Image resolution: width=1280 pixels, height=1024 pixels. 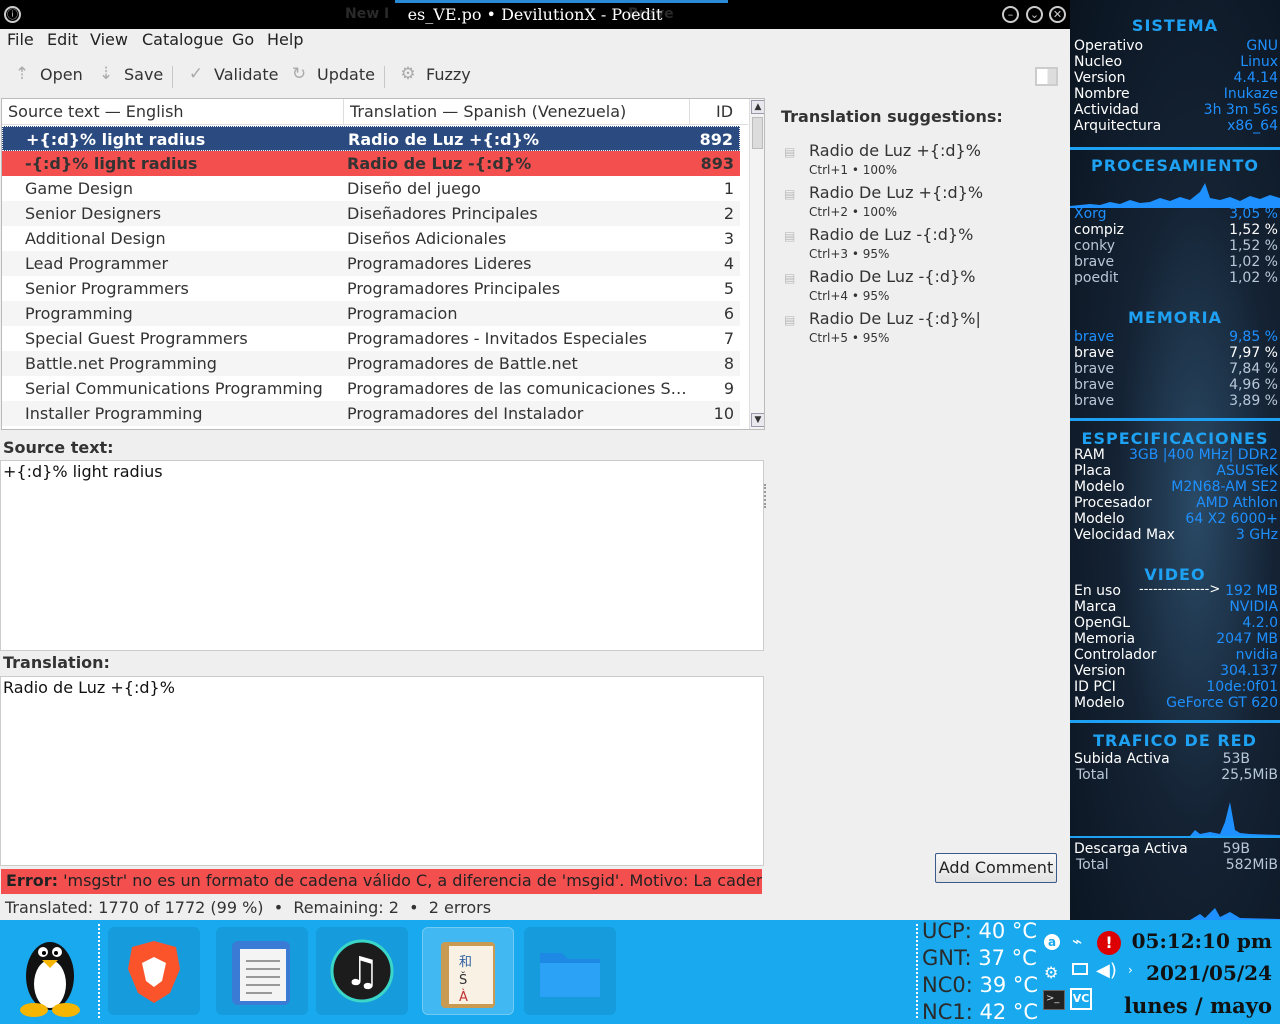 What do you see at coordinates (434, 74) in the screenshot?
I see `fuzzy-button: ⚙ Fuzzy` at bounding box center [434, 74].